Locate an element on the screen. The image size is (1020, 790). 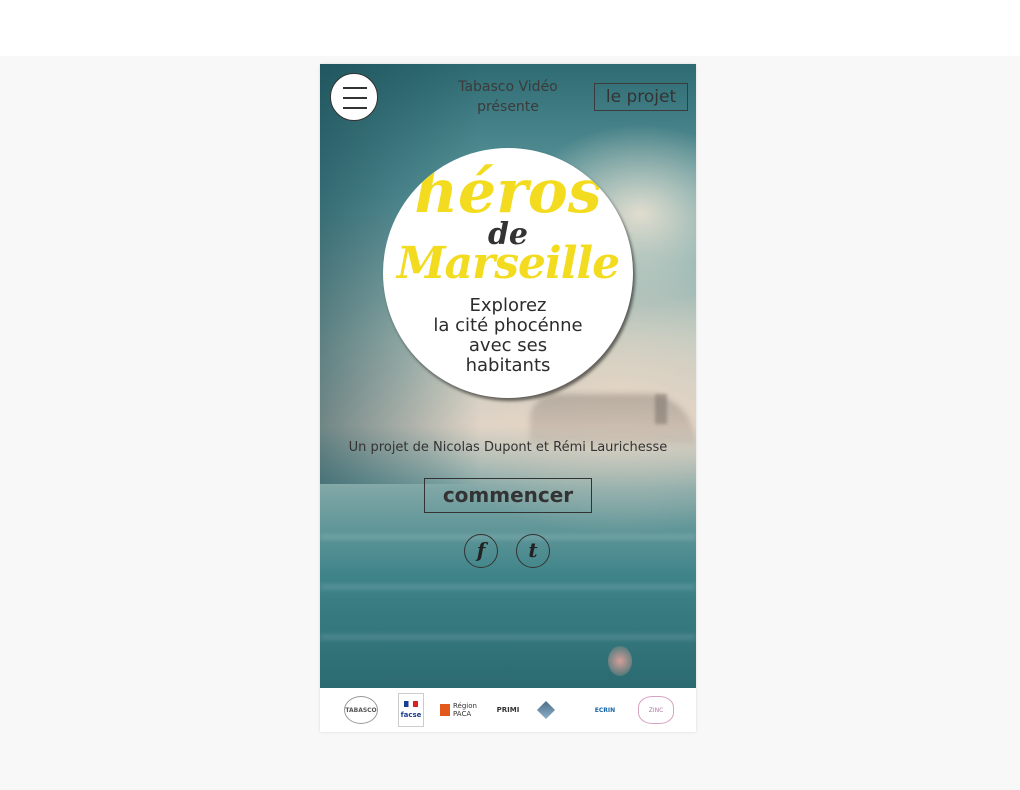
partner-logo-facse: facse is located at coordinates (411, 710).